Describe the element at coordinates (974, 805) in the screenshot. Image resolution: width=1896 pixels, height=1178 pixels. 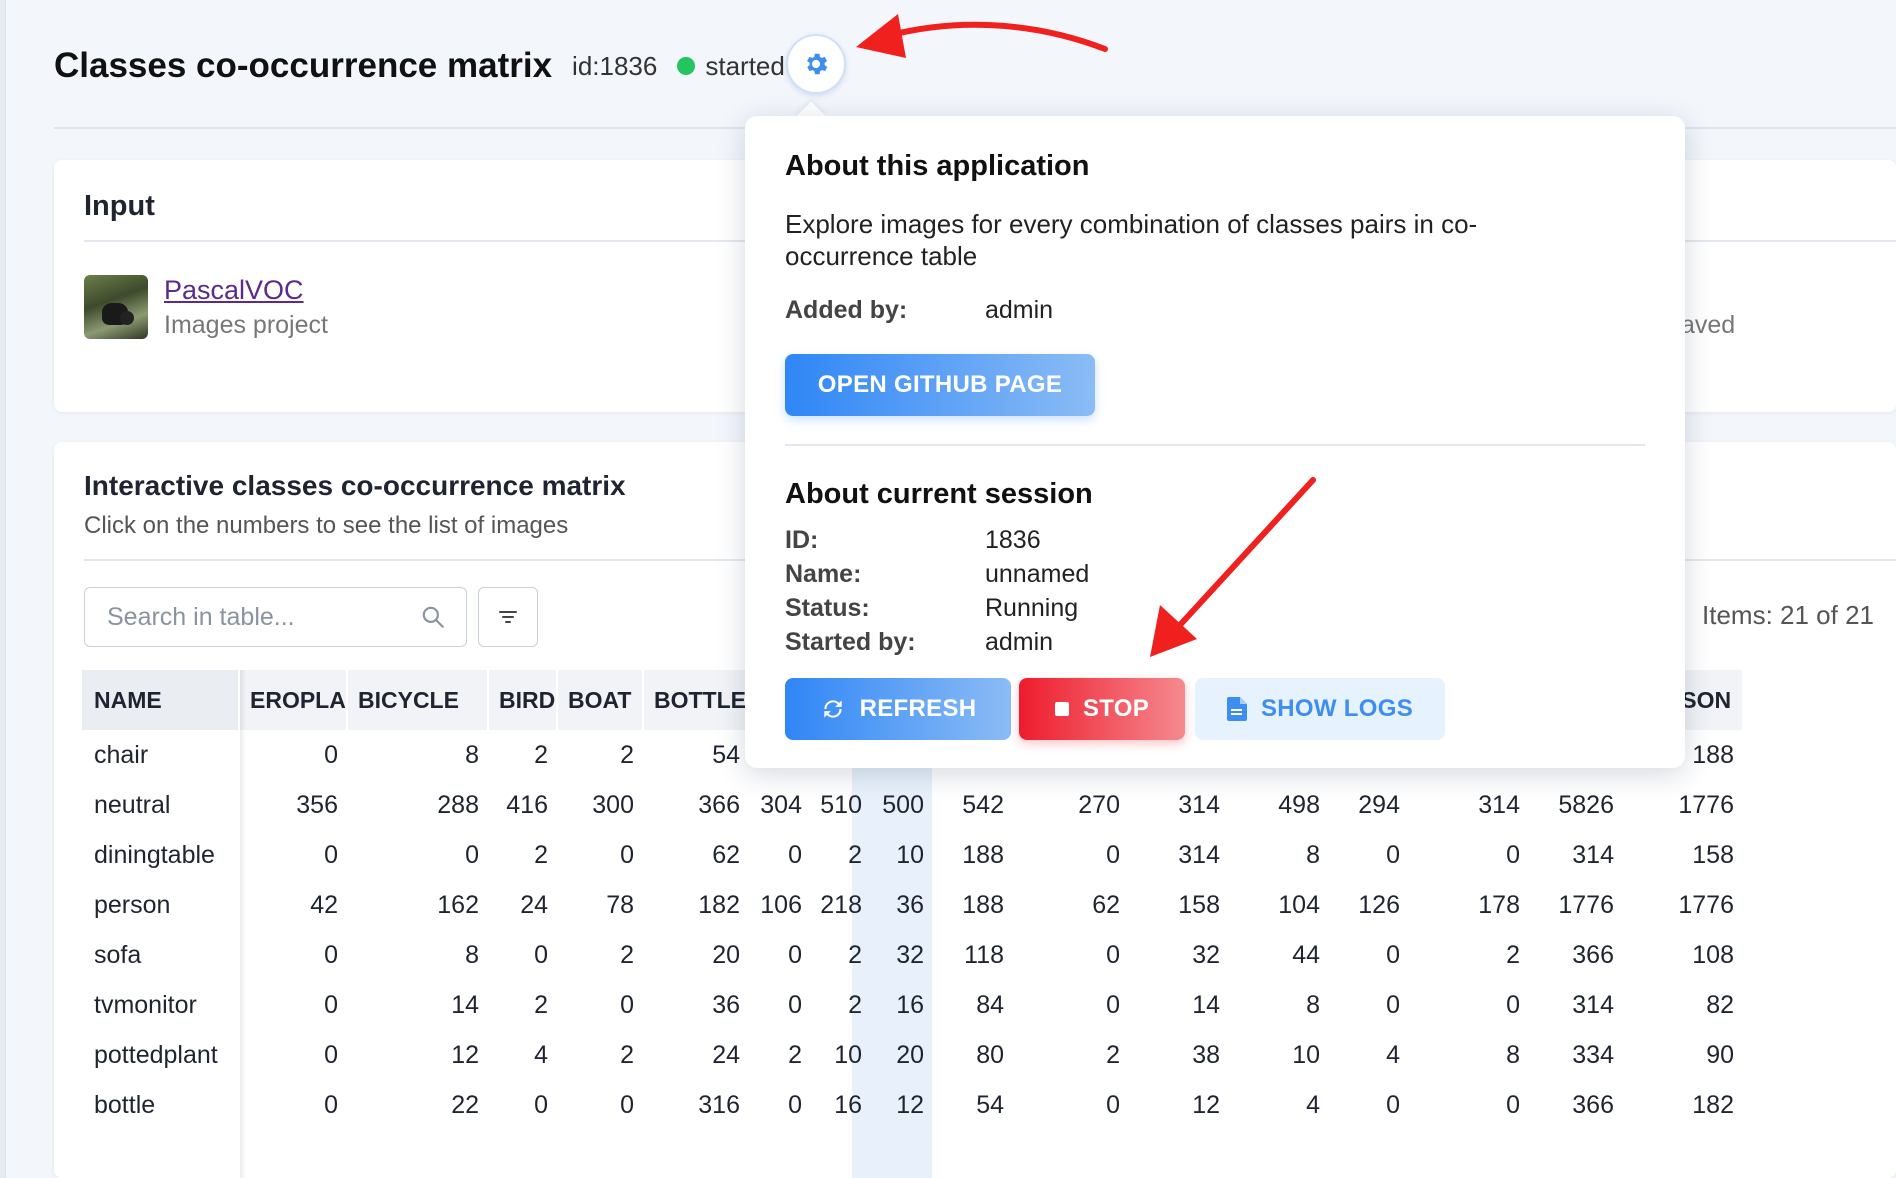
I see `matrix-count-cell: 542` at that location.